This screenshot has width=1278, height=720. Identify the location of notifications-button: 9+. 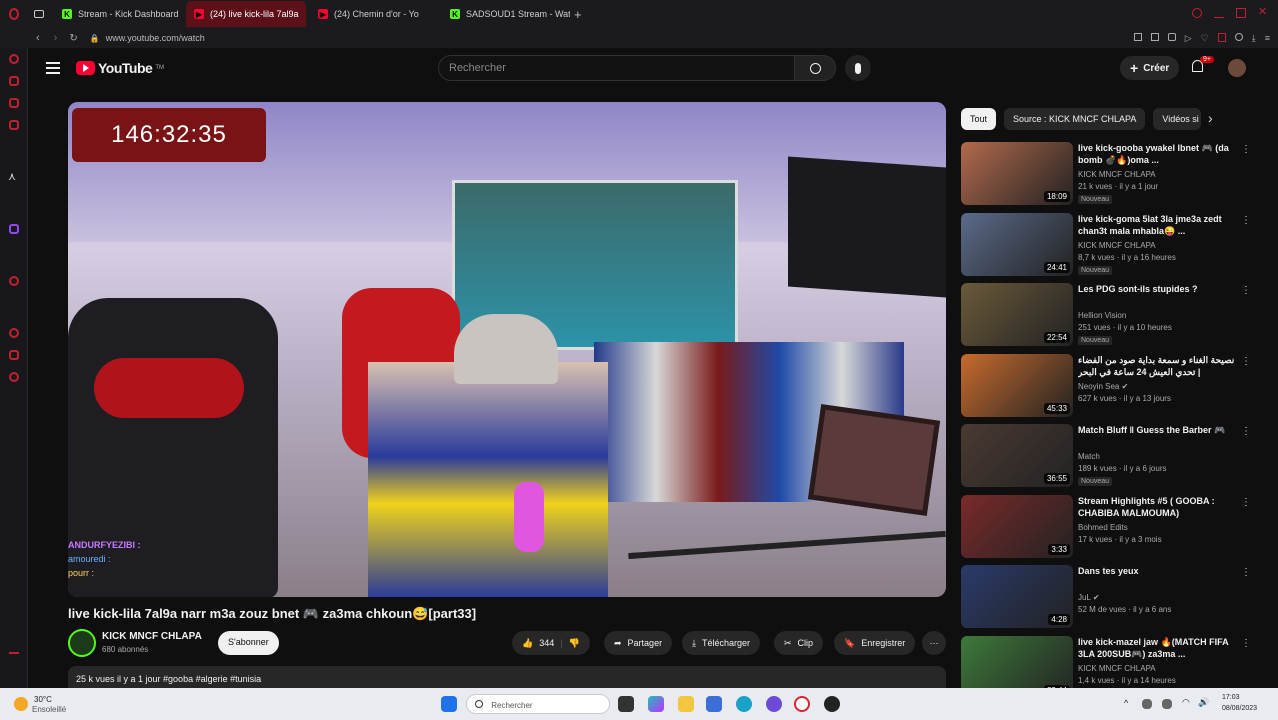
(1203, 64).